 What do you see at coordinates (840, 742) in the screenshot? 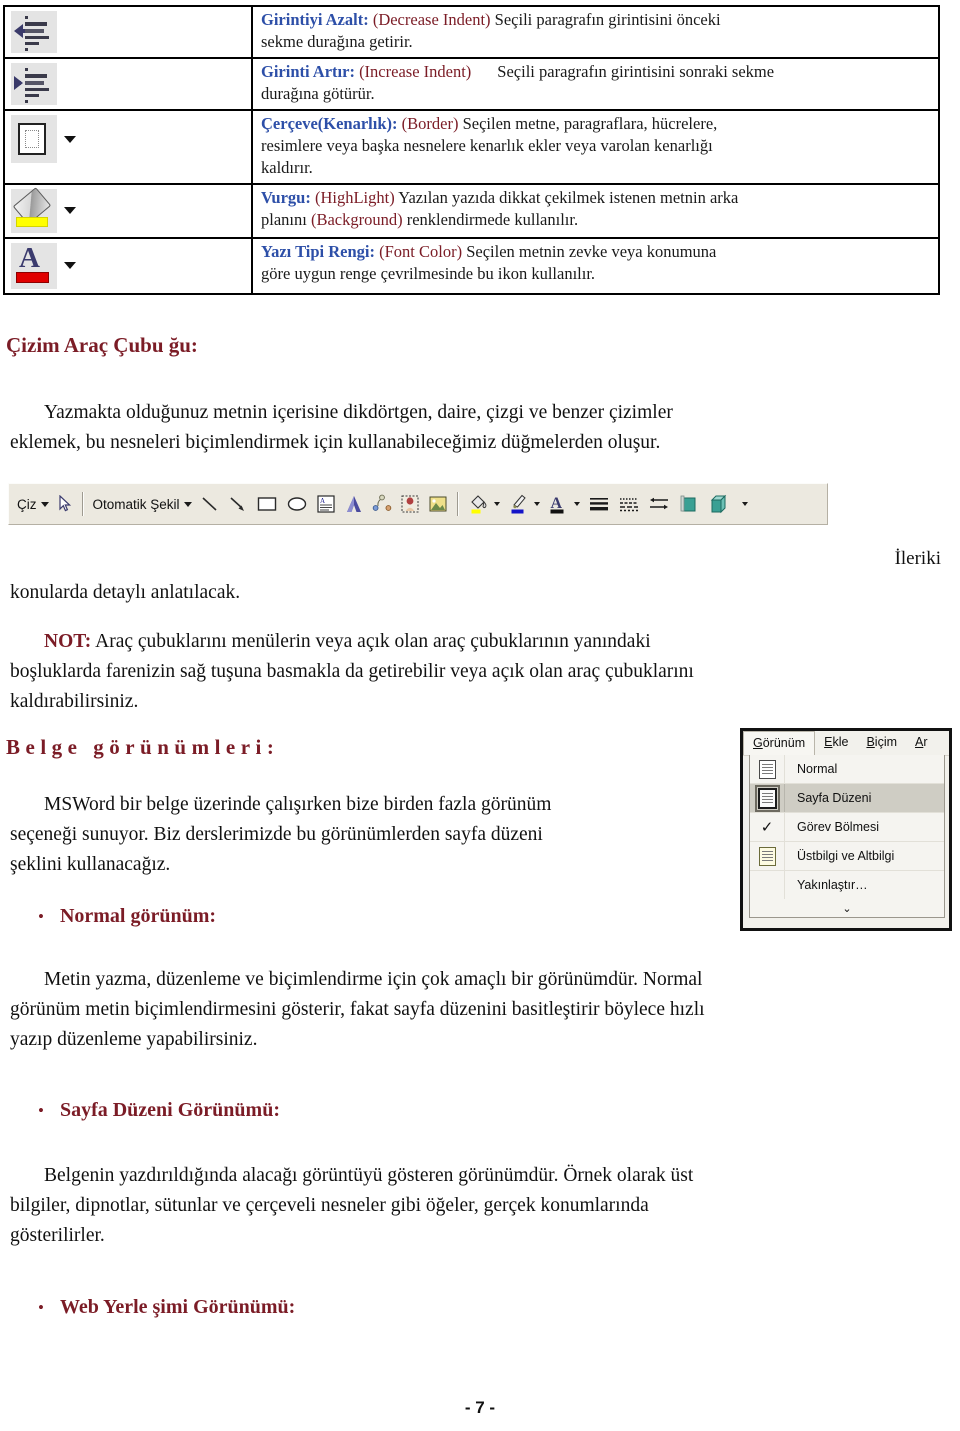
I see `menu-tab-ekle-label: kle` at bounding box center [840, 742].